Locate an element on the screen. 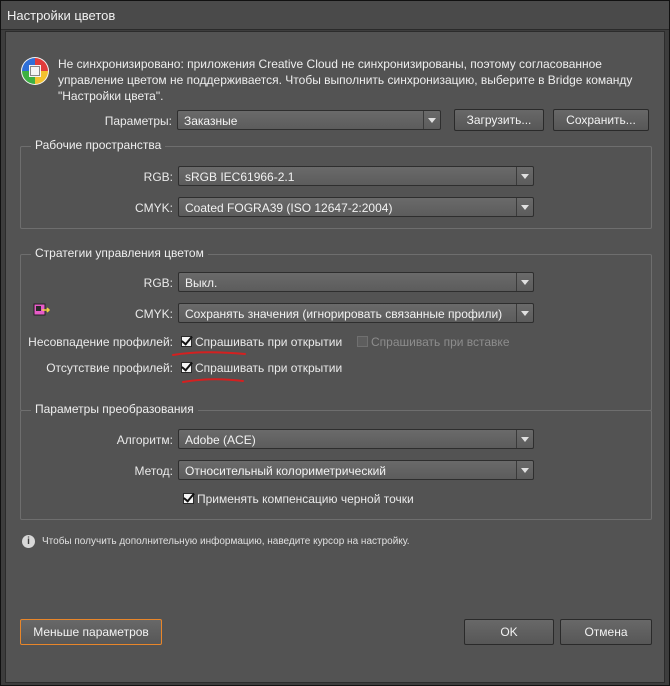 The width and height of the screenshot is (670, 686). fewer-options-button: Меньше параметров is located at coordinates (91, 632).